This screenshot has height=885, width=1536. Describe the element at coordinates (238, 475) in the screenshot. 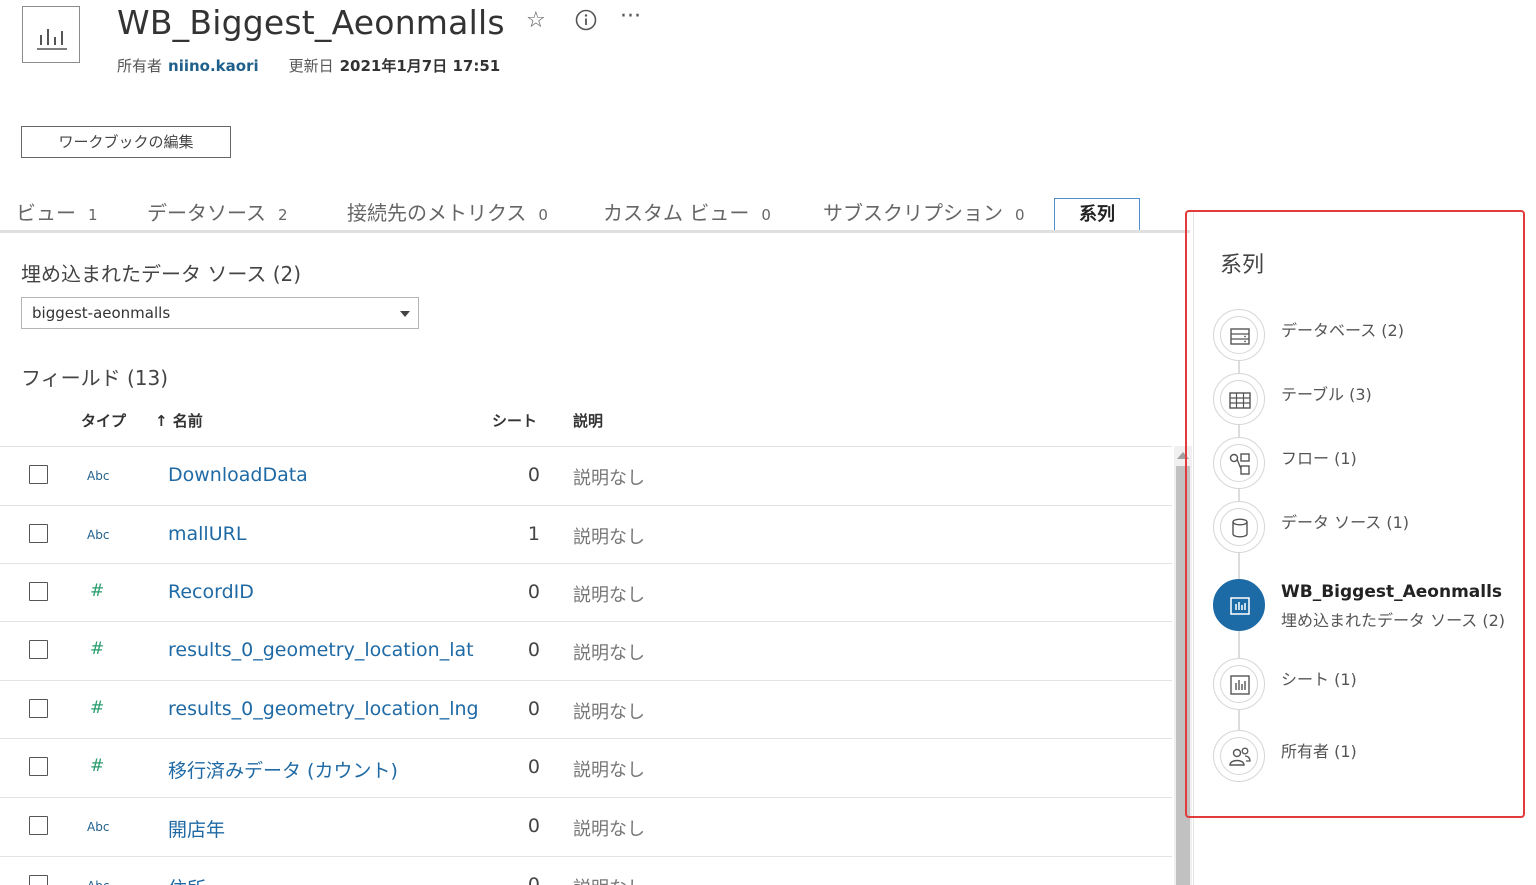

I see `field-name: DownloadData` at that location.